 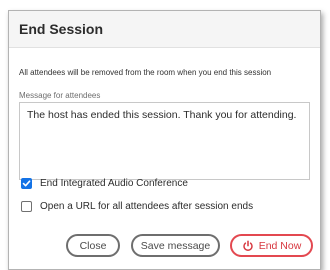 I want to click on end-now-label: End Now, so click(x=280, y=245).